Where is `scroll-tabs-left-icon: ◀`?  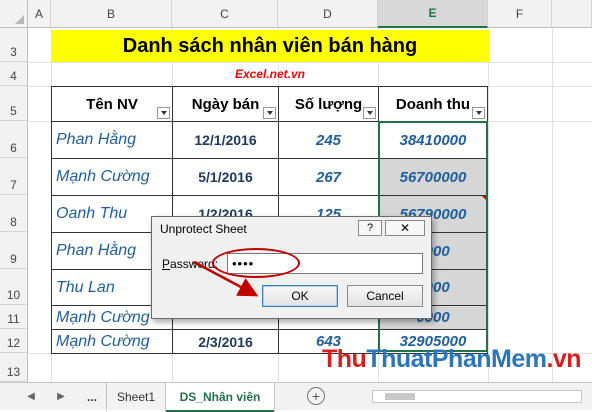
scroll-tabs-left-icon: ◀ is located at coordinates (31, 396).